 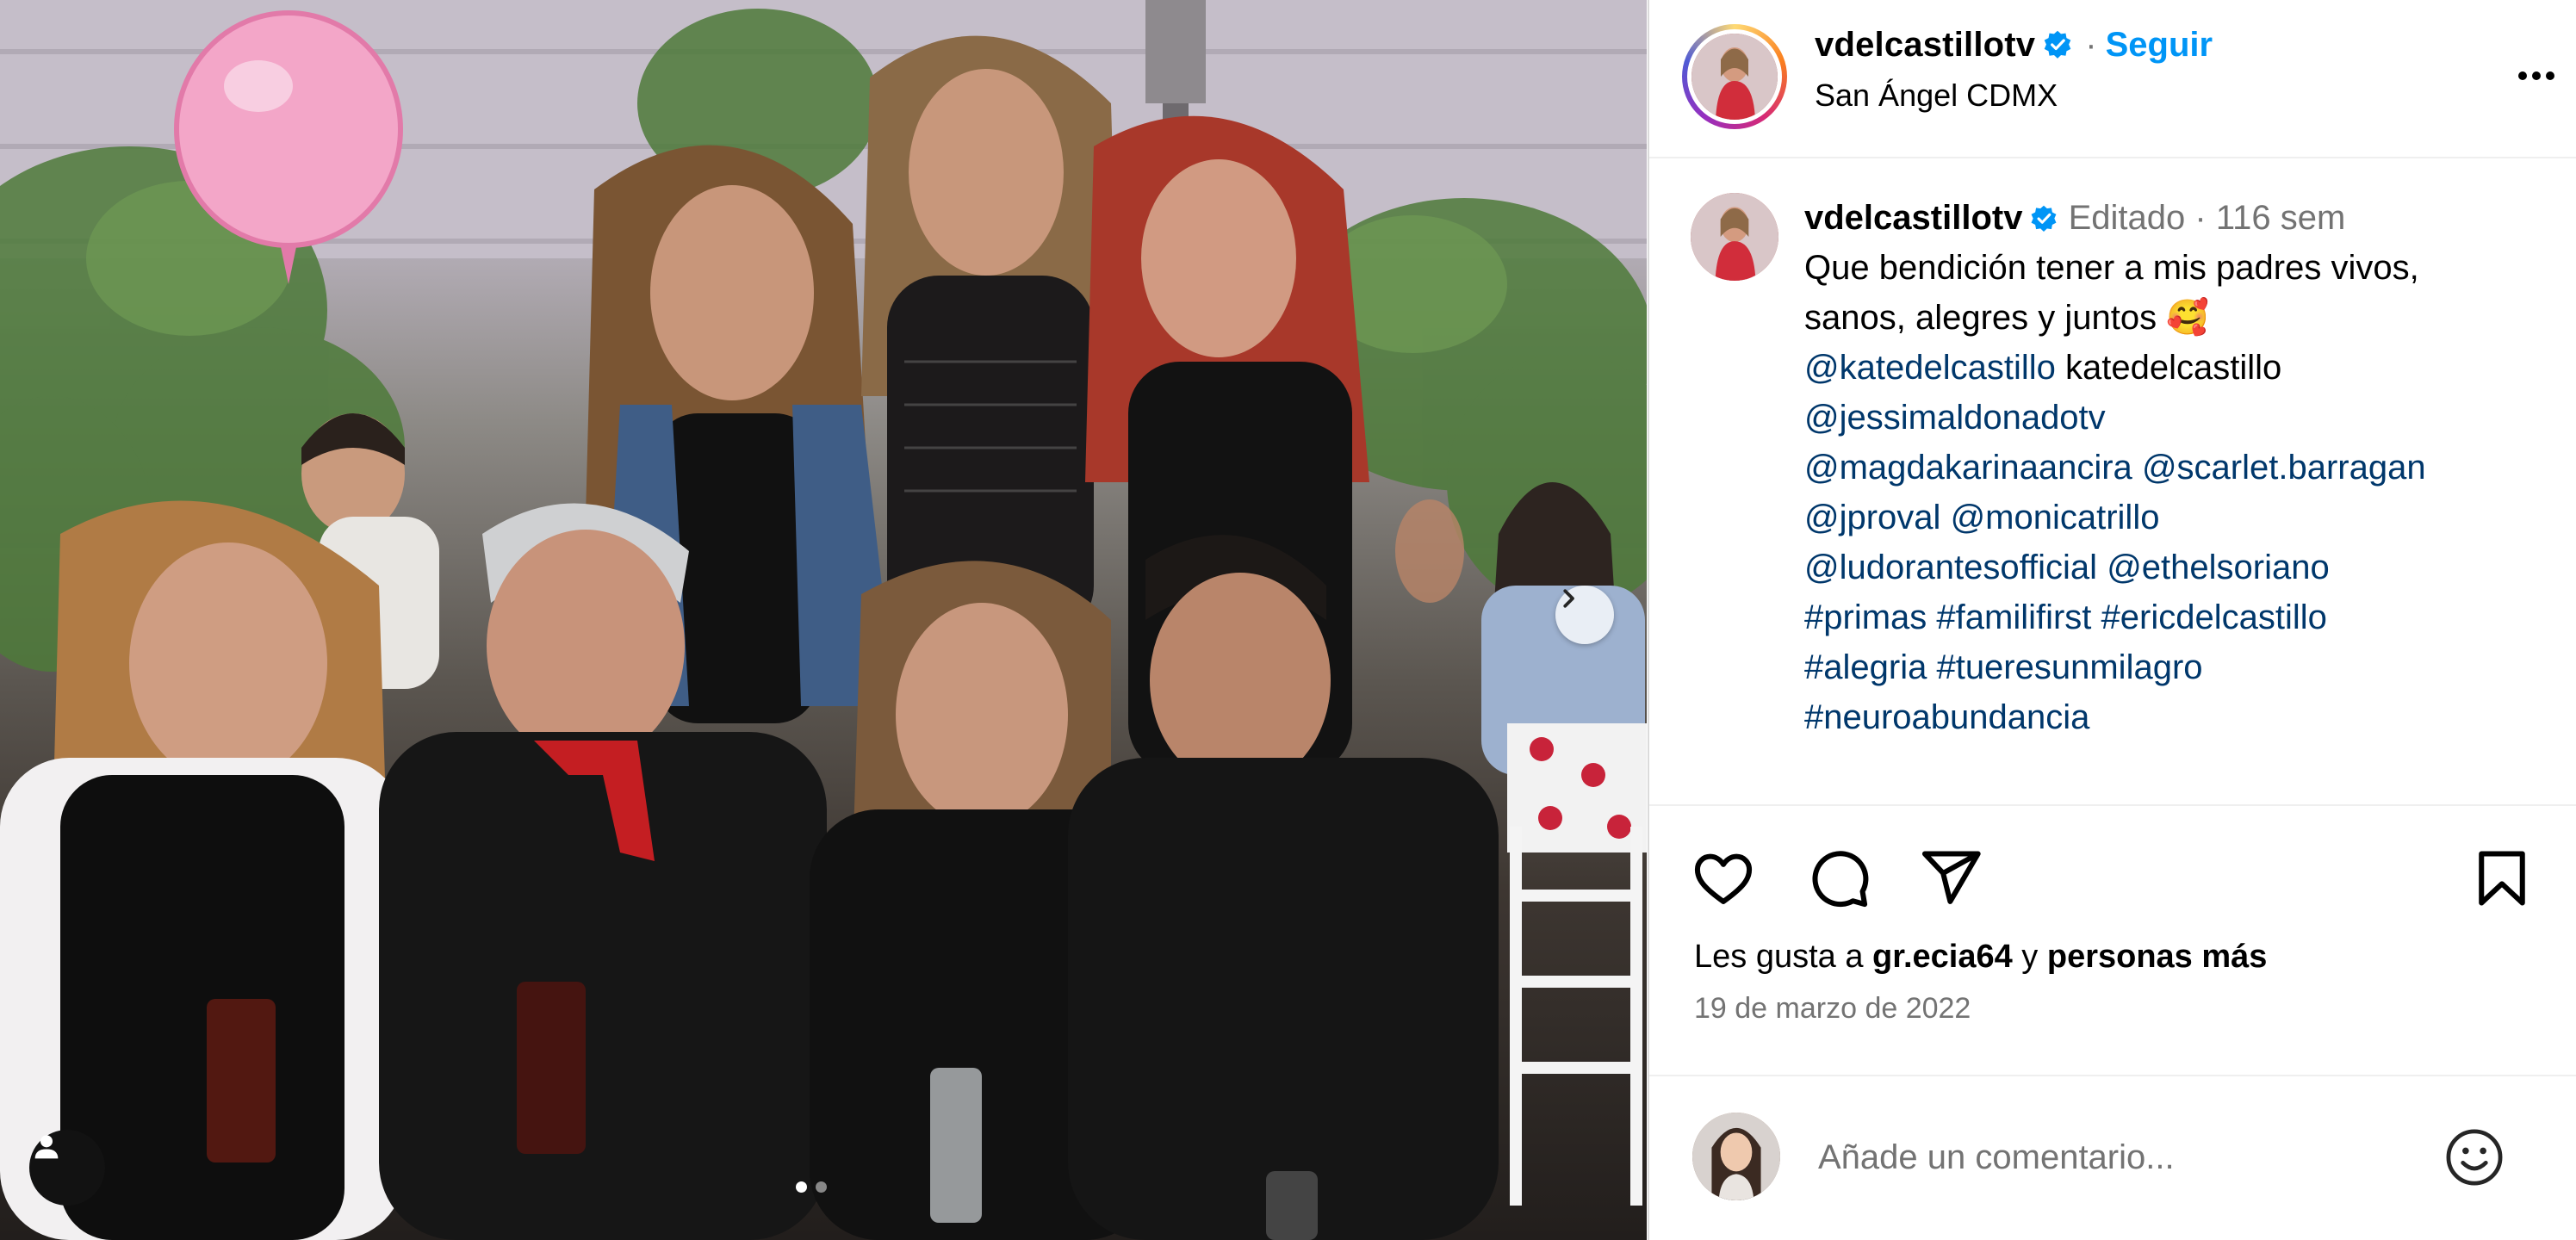 I want to click on tagged-users-button, so click(x=67, y=1168).